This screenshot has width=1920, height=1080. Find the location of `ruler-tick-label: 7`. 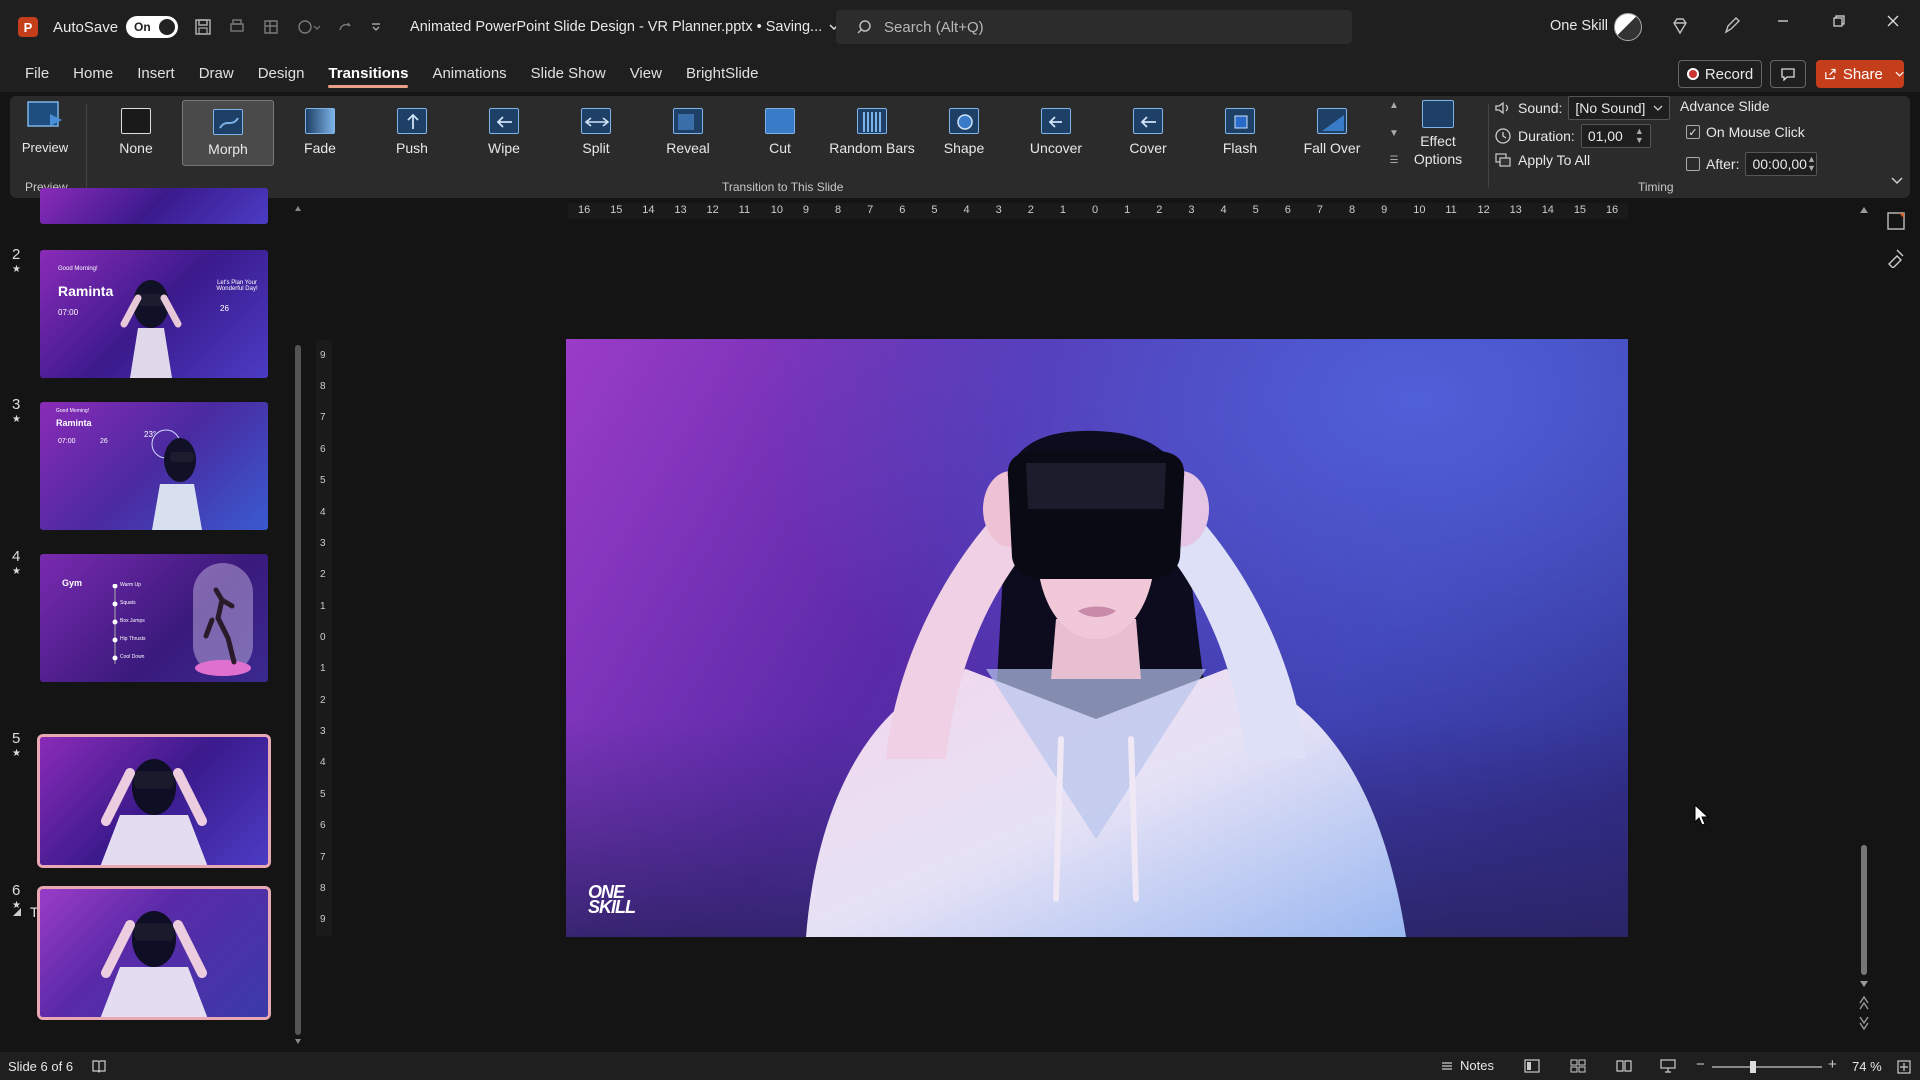

ruler-tick-label: 7 is located at coordinates (870, 210).